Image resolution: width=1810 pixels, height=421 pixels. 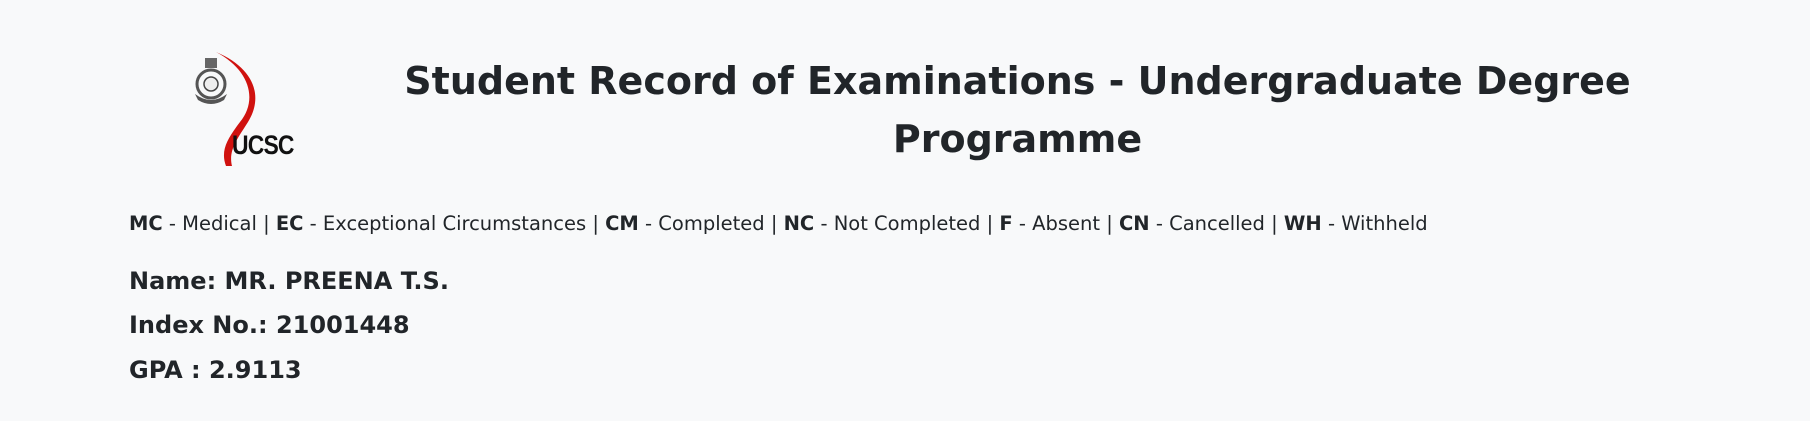 I want to click on legend-meaning: Medical, so click(x=219, y=223).